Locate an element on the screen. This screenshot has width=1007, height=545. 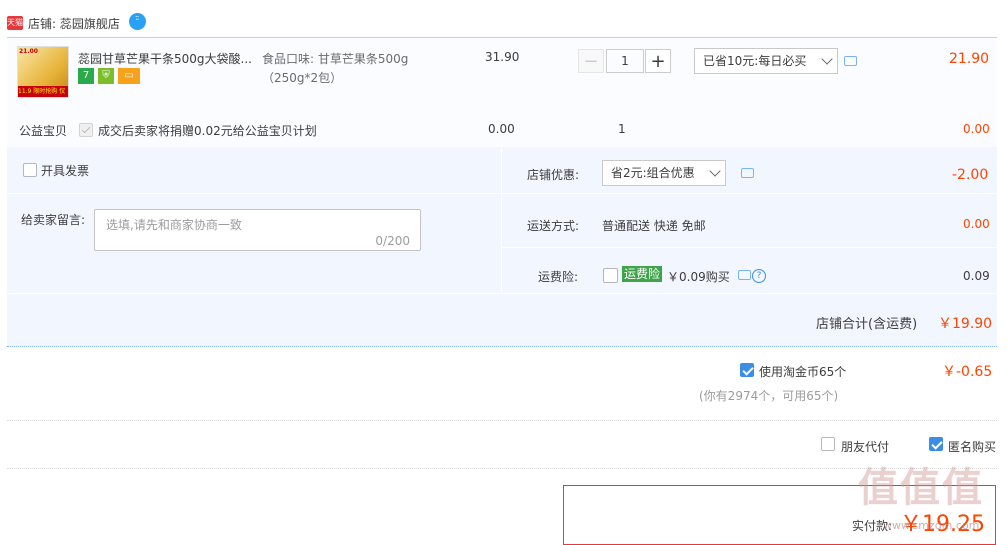
help-icon: ? is located at coordinates (759, 276).